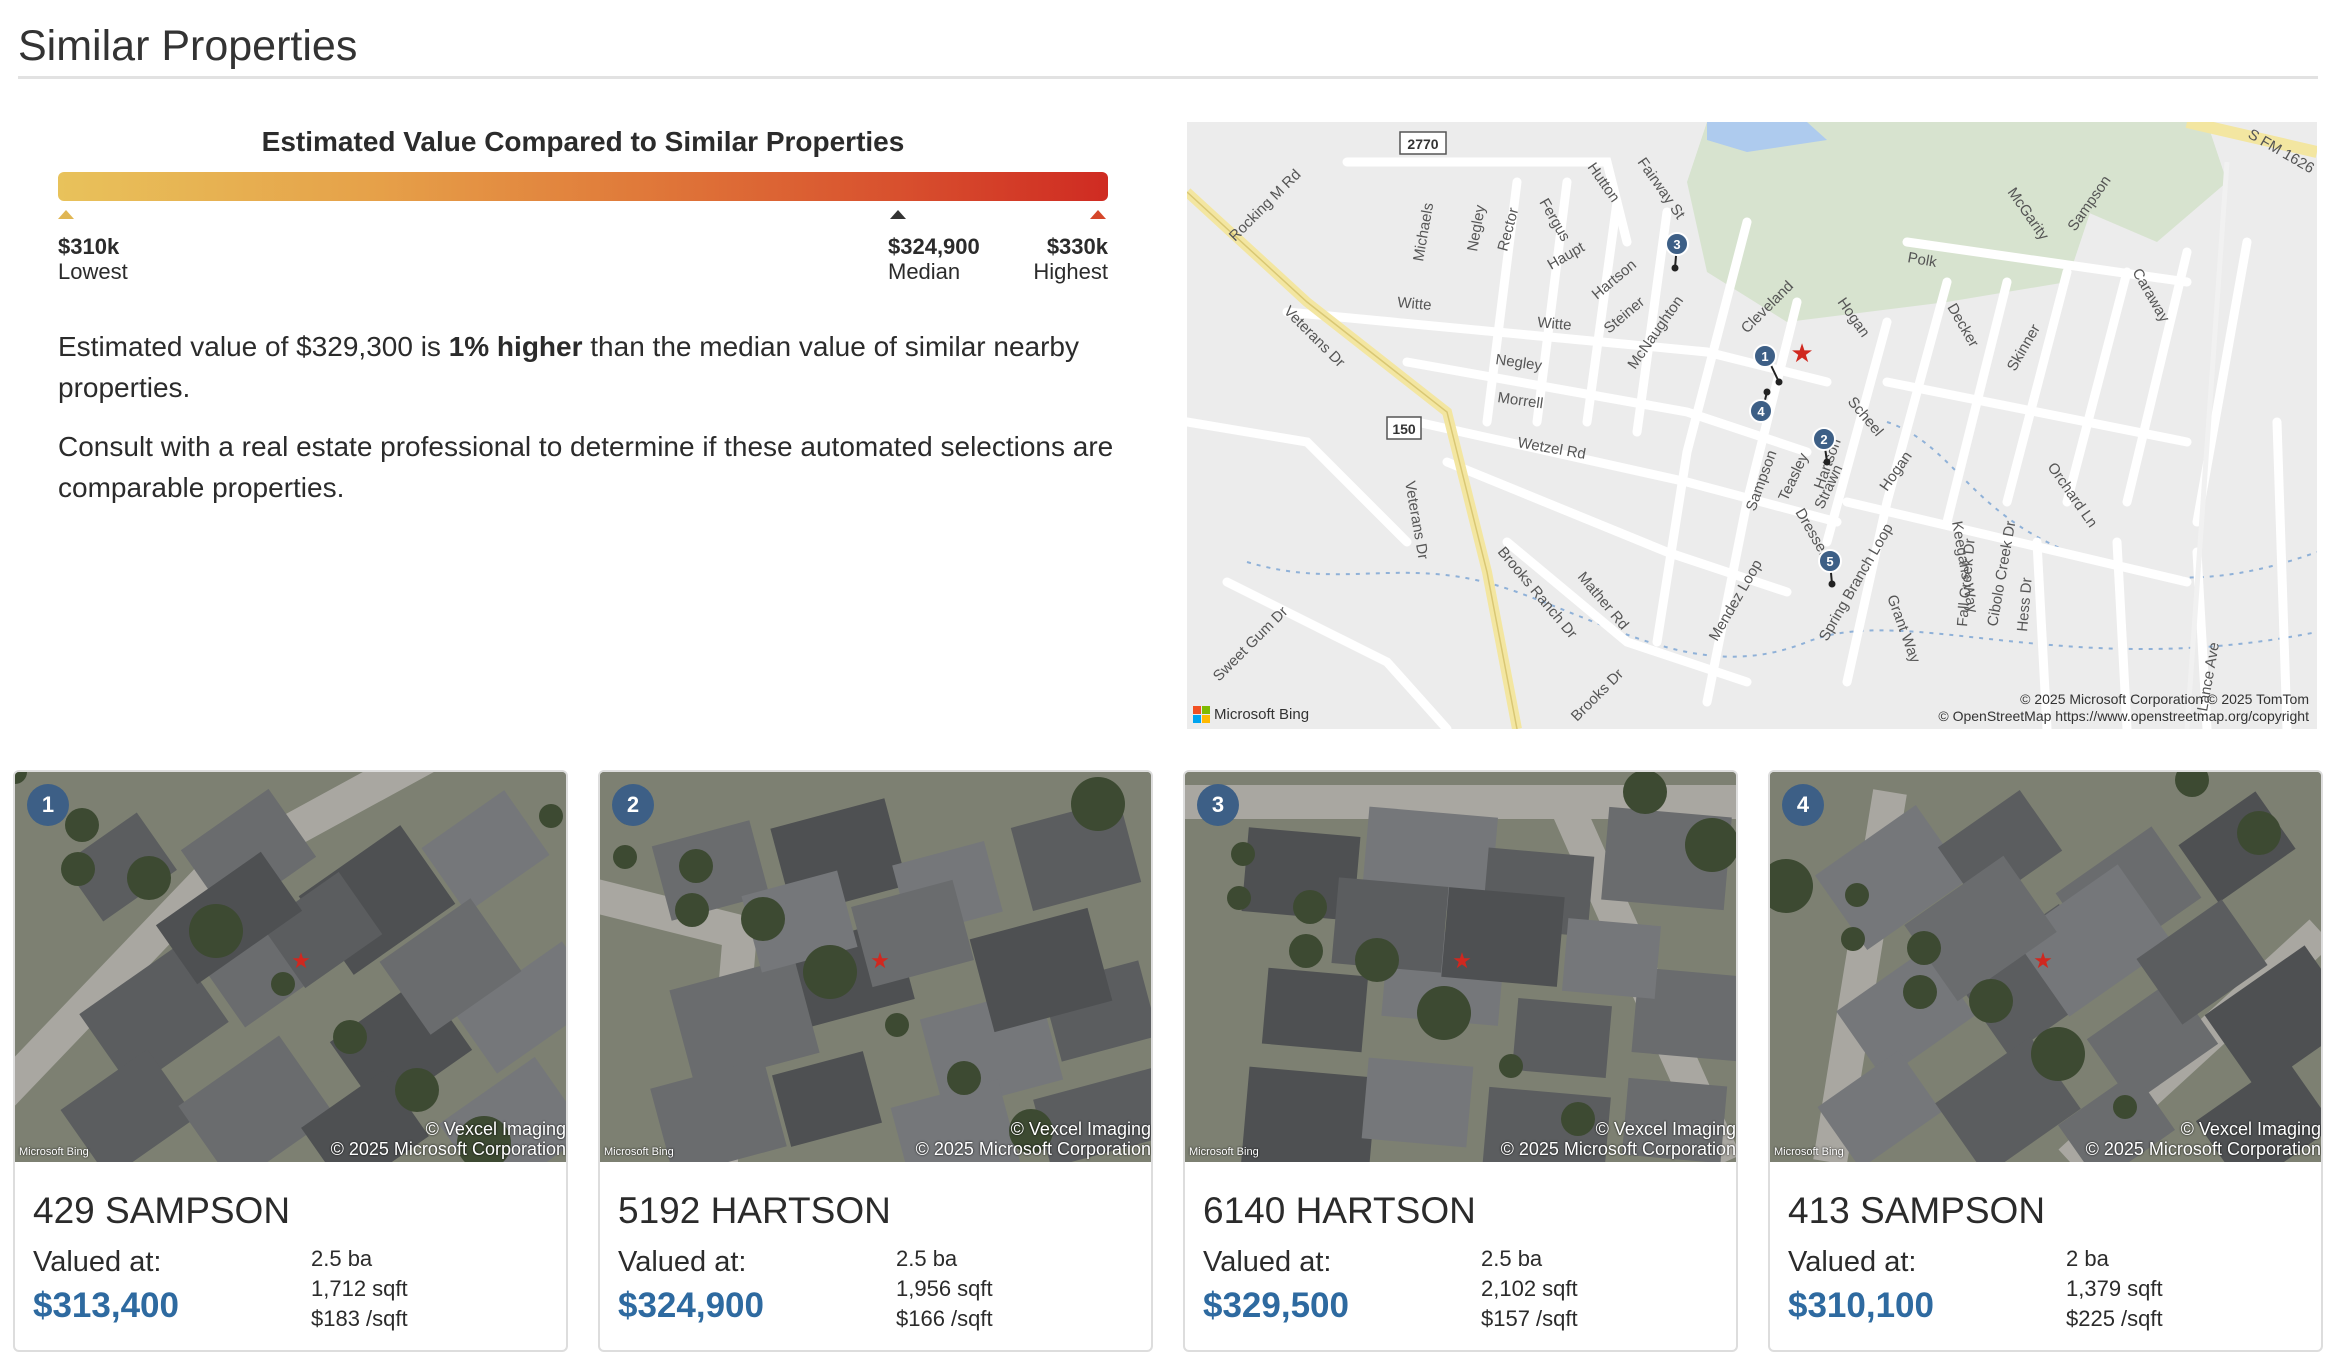 The width and height of the screenshot is (2332, 1366). I want to click on property-address: 5192 HARTSON, so click(754, 1211).